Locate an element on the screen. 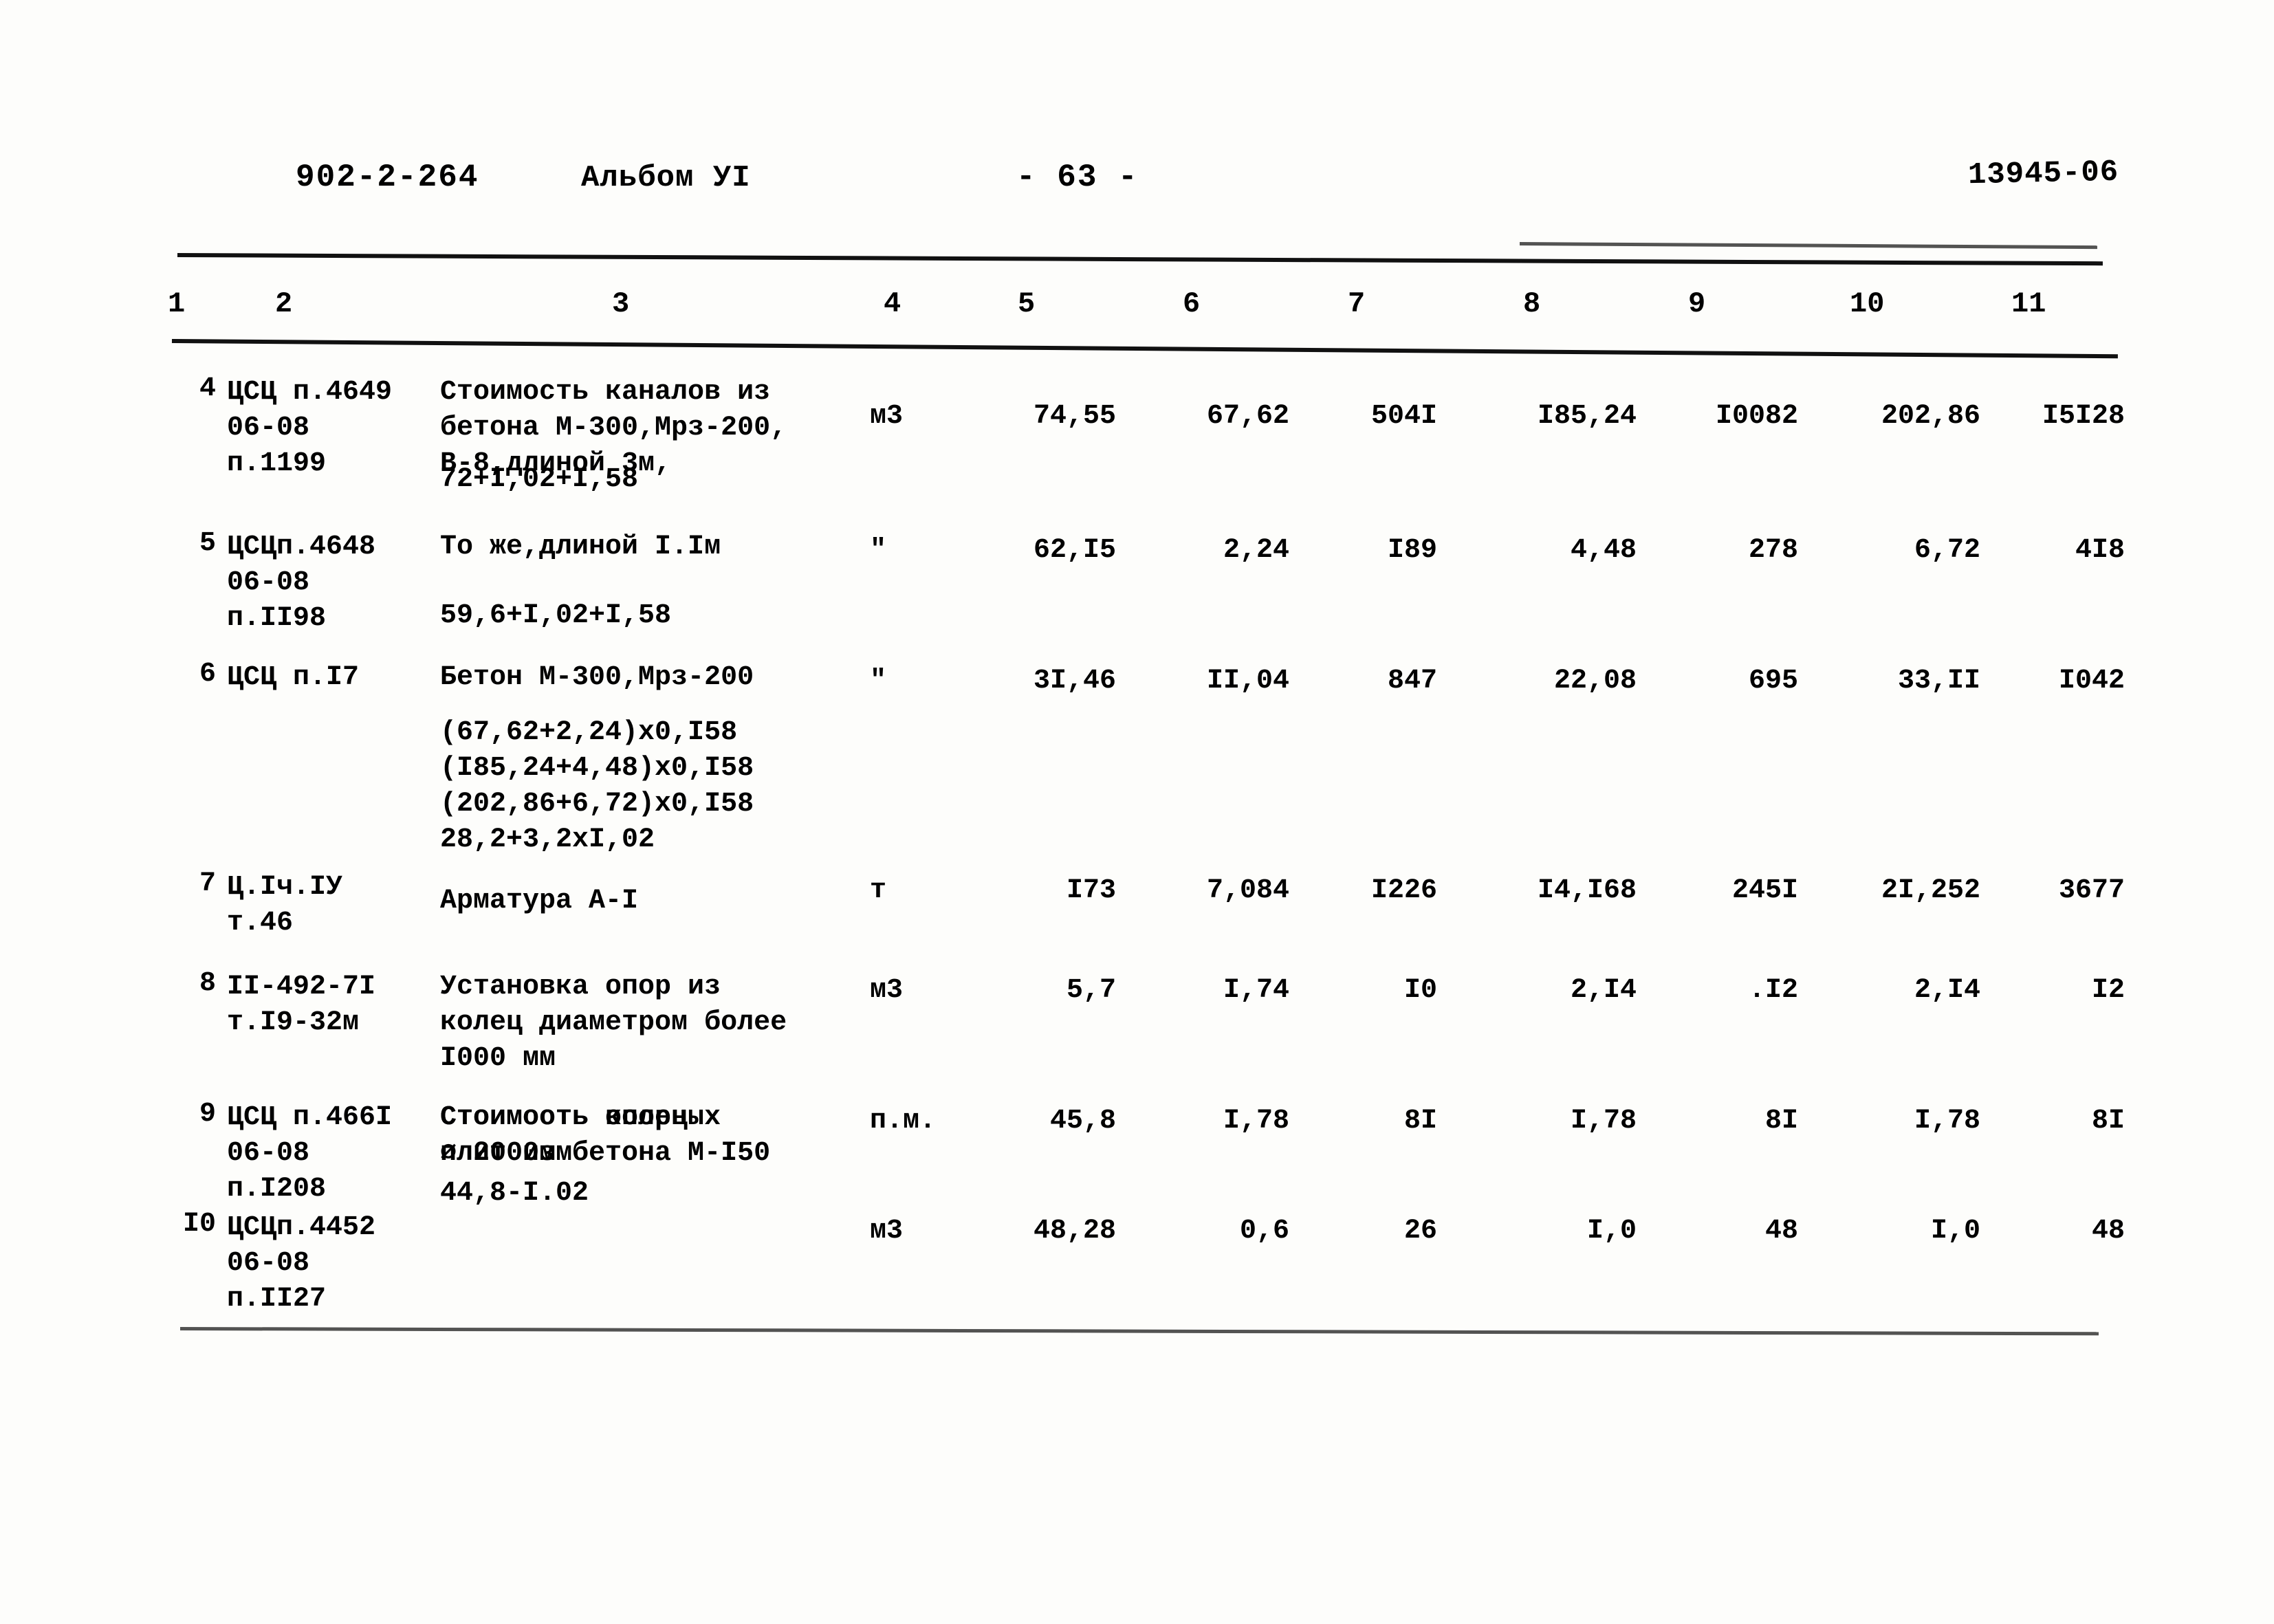 The width and height of the screenshot is (2274, 1624). row-value-7: 504I is located at coordinates (1403, 416).